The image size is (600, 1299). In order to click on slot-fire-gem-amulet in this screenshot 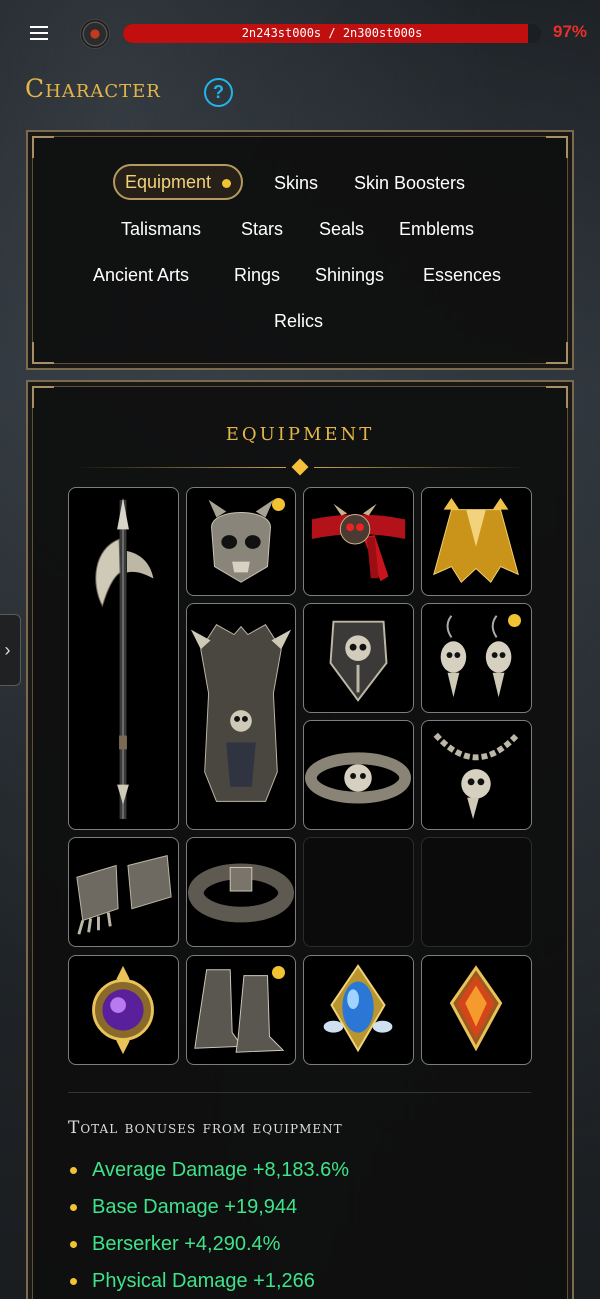, I will do `click(476, 1010)`.